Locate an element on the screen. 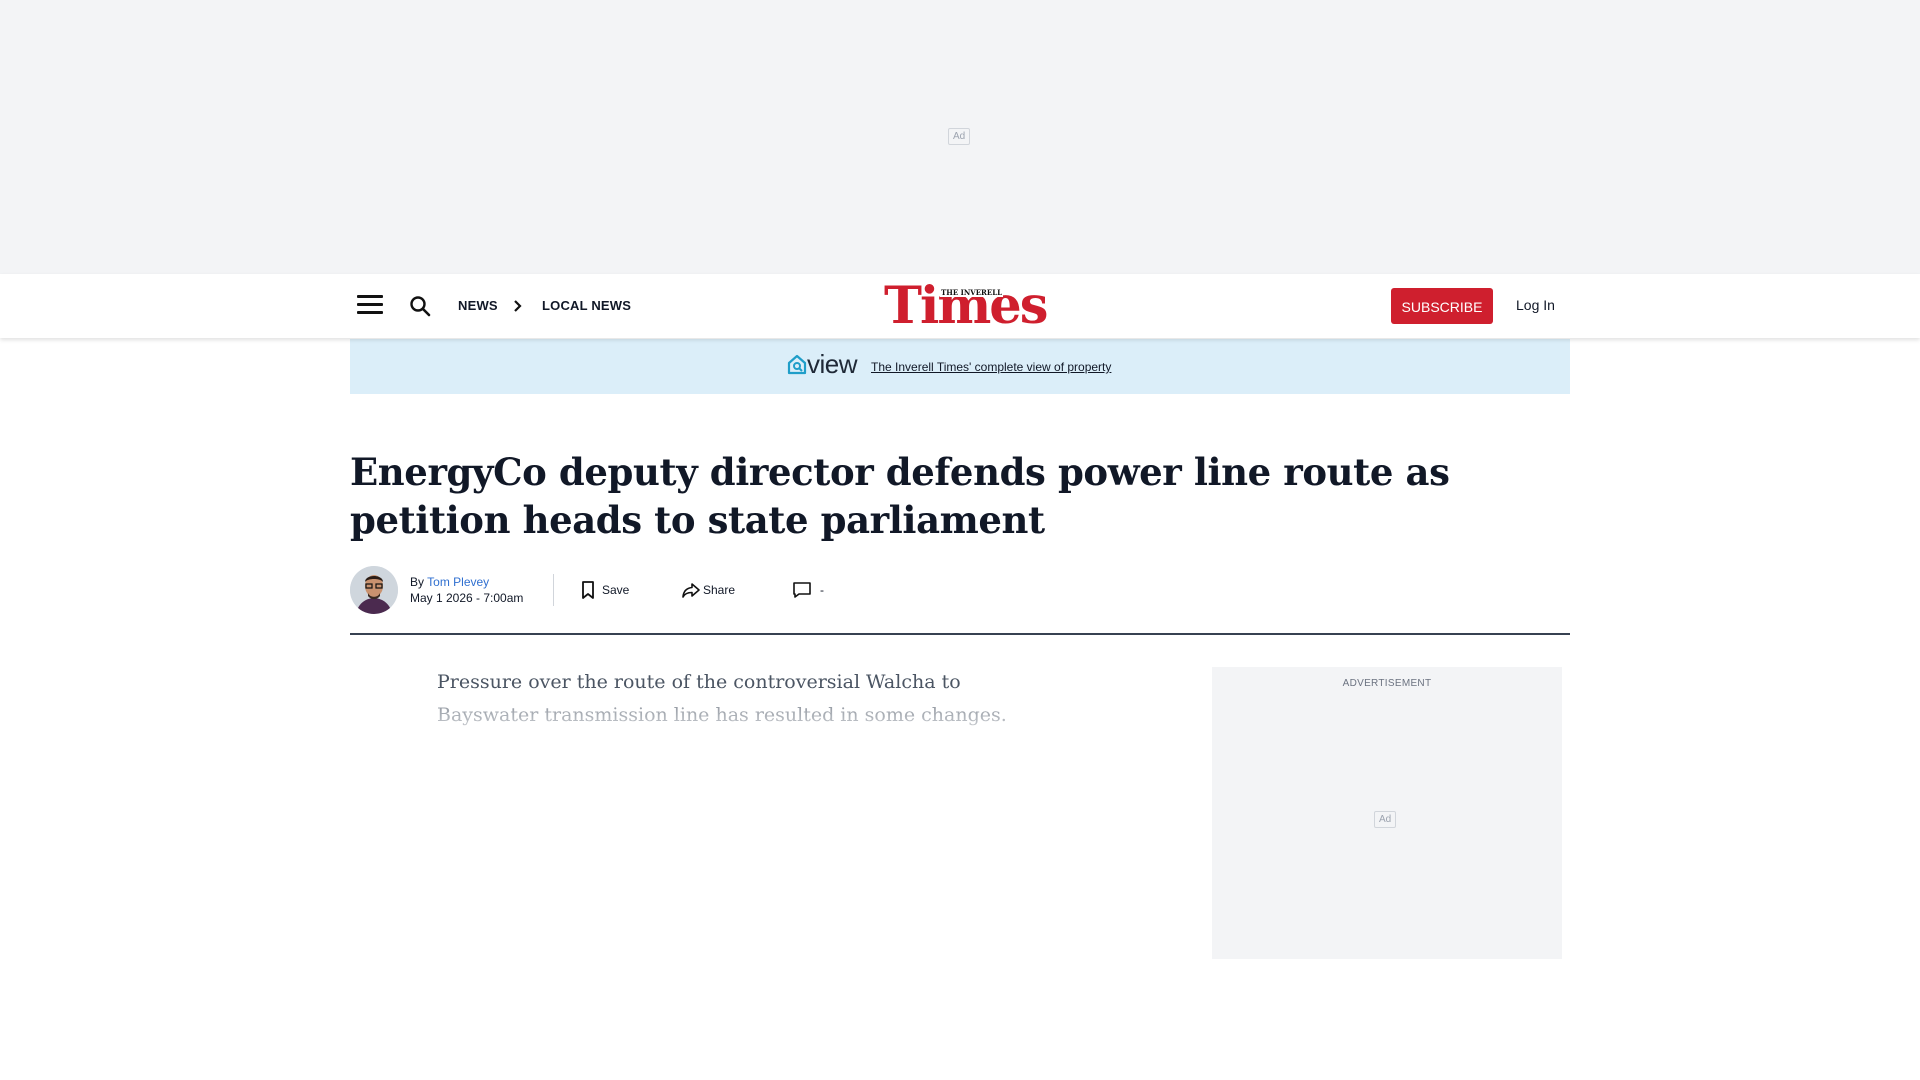  share-label: Share is located at coordinates (719, 590).